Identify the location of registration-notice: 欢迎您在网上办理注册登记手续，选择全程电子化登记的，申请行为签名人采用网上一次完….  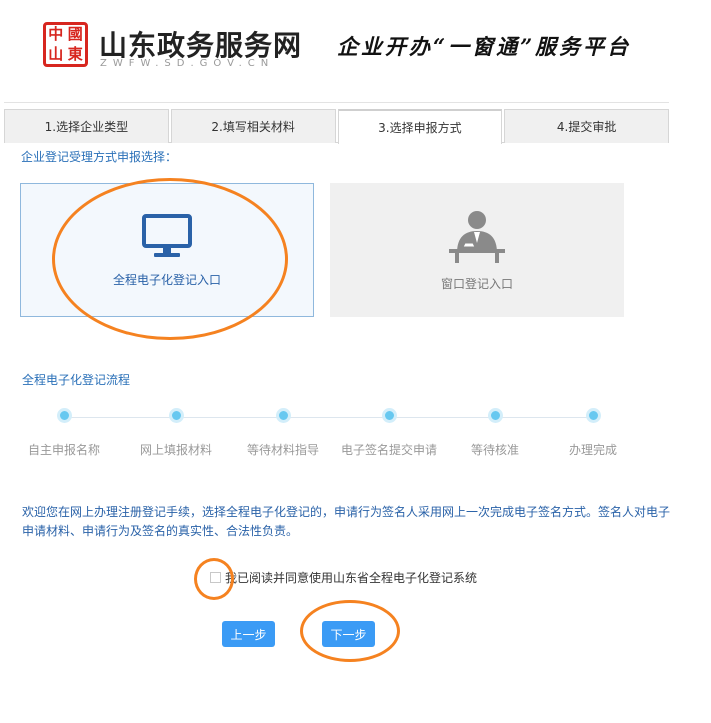
(346, 521).